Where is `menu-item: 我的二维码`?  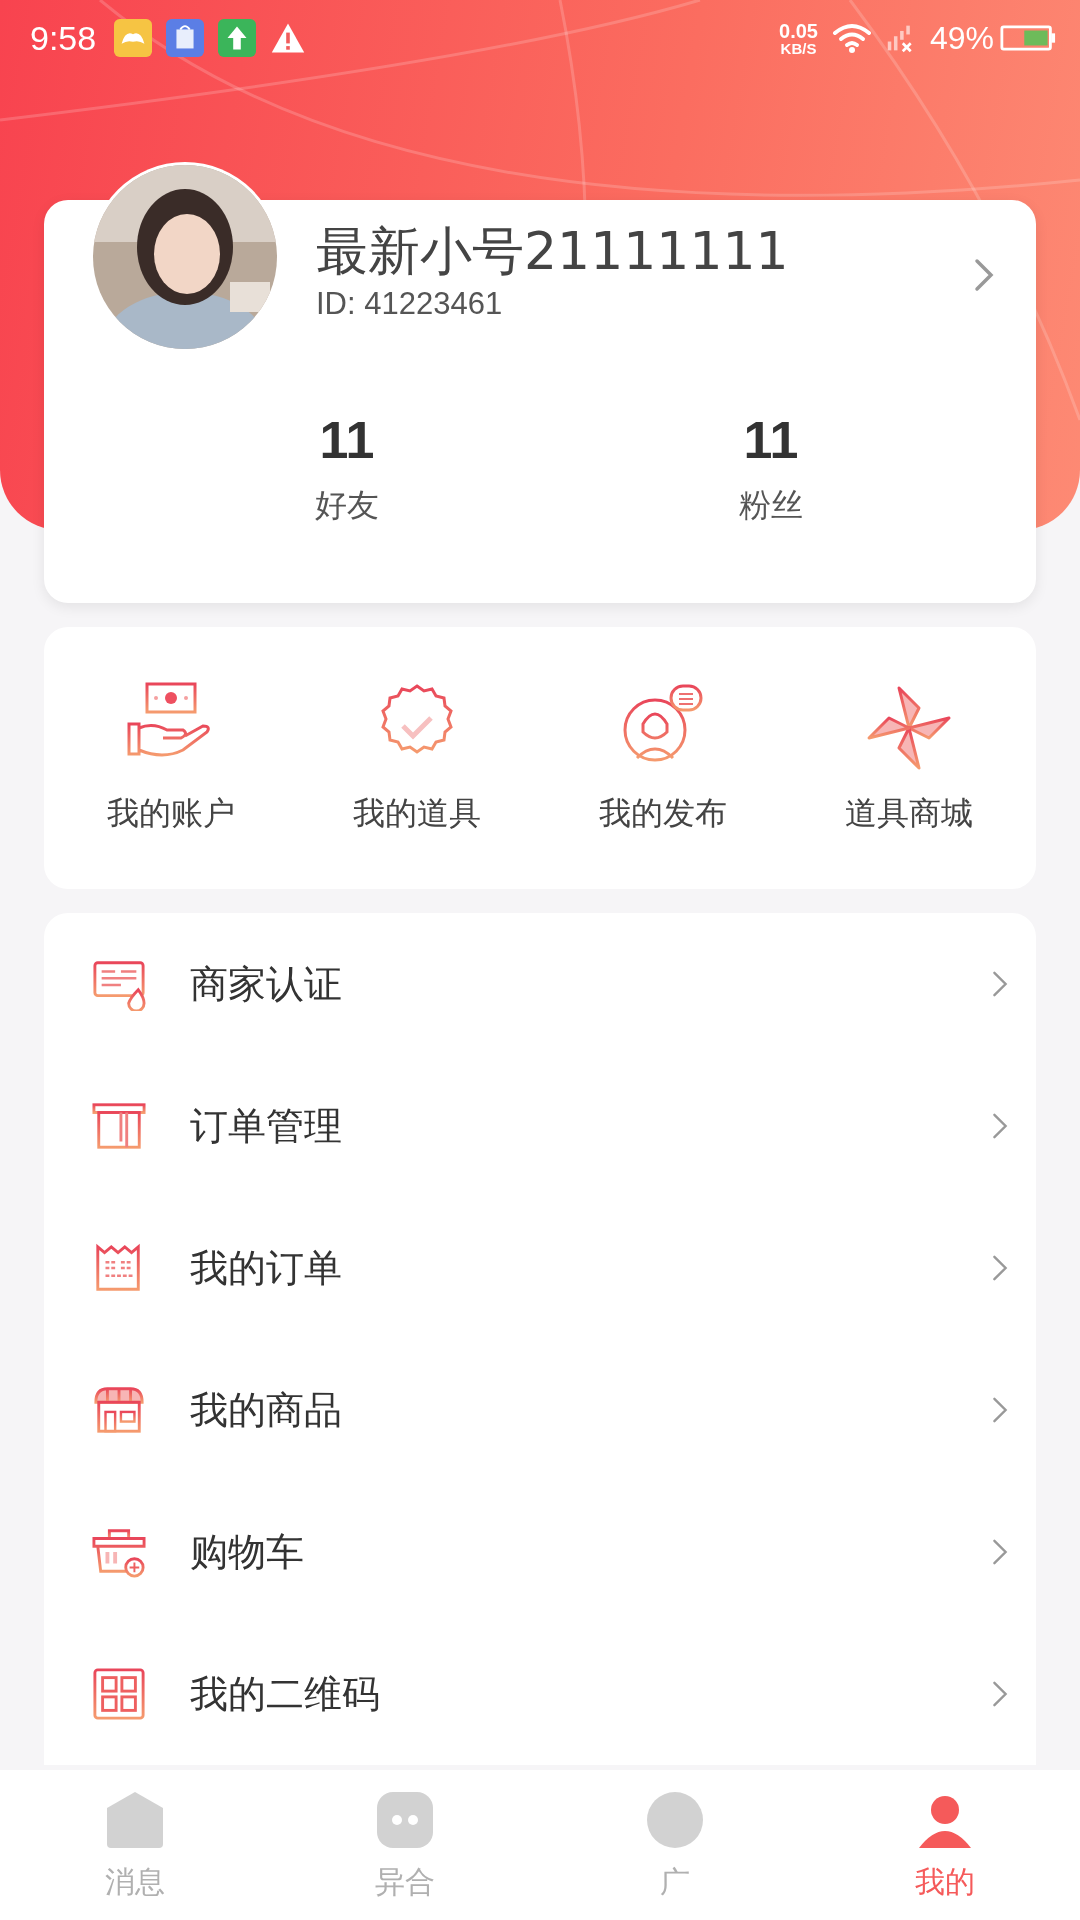 menu-item: 我的二维码 is located at coordinates (540, 1694).